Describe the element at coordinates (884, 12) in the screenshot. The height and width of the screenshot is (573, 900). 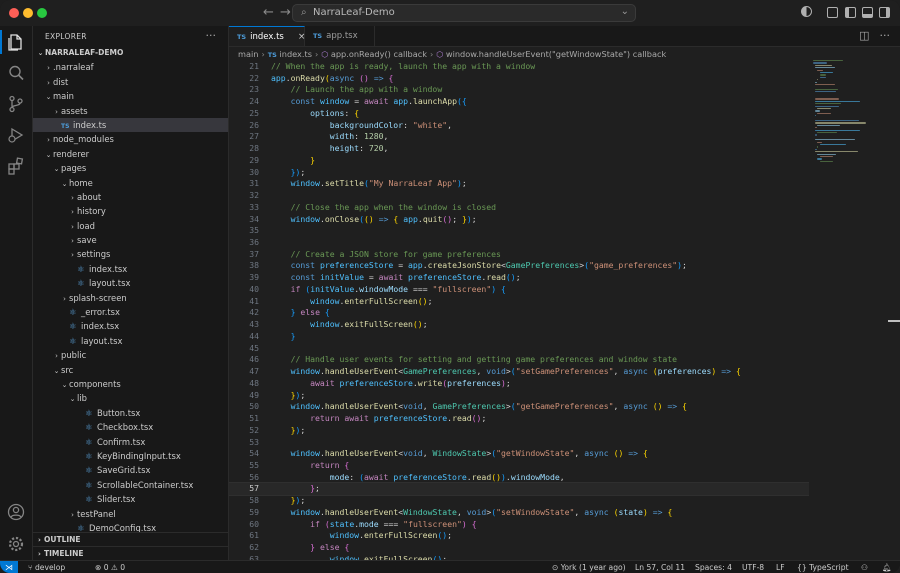
I see `toggle-secondary-sidebar-icon` at that location.